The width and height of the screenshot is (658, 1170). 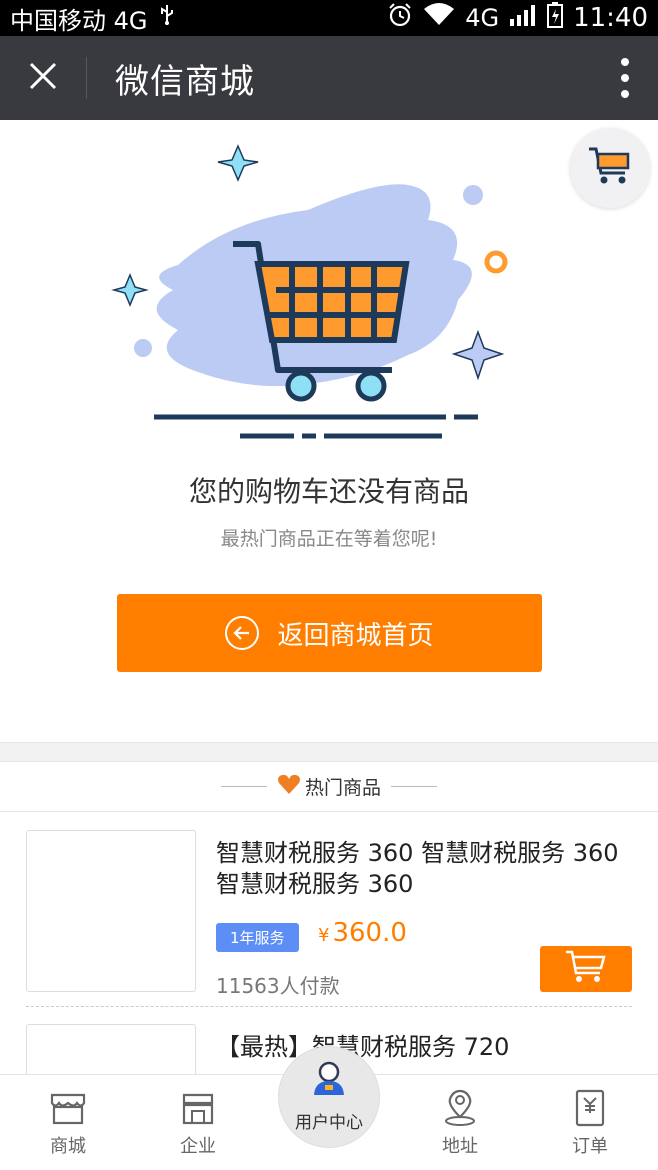 What do you see at coordinates (329, 18) in the screenshot?
I see `status-bar: 中国移动 4G 4G 11:40` at bounding box center [329, 18].